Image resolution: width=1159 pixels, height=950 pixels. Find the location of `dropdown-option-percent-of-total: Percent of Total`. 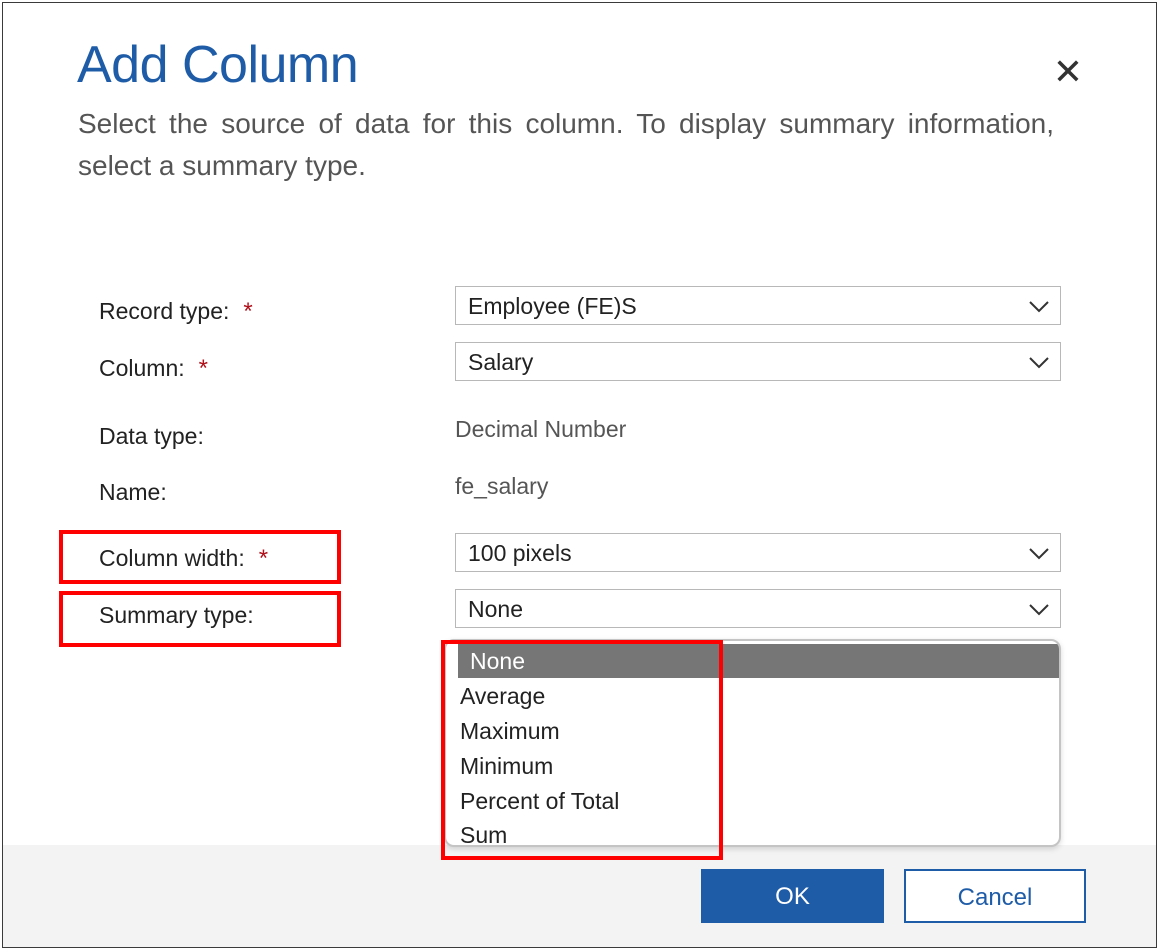

dropdown-option-percent-of-total: Percent of Total is located at coordinates (759, 801).